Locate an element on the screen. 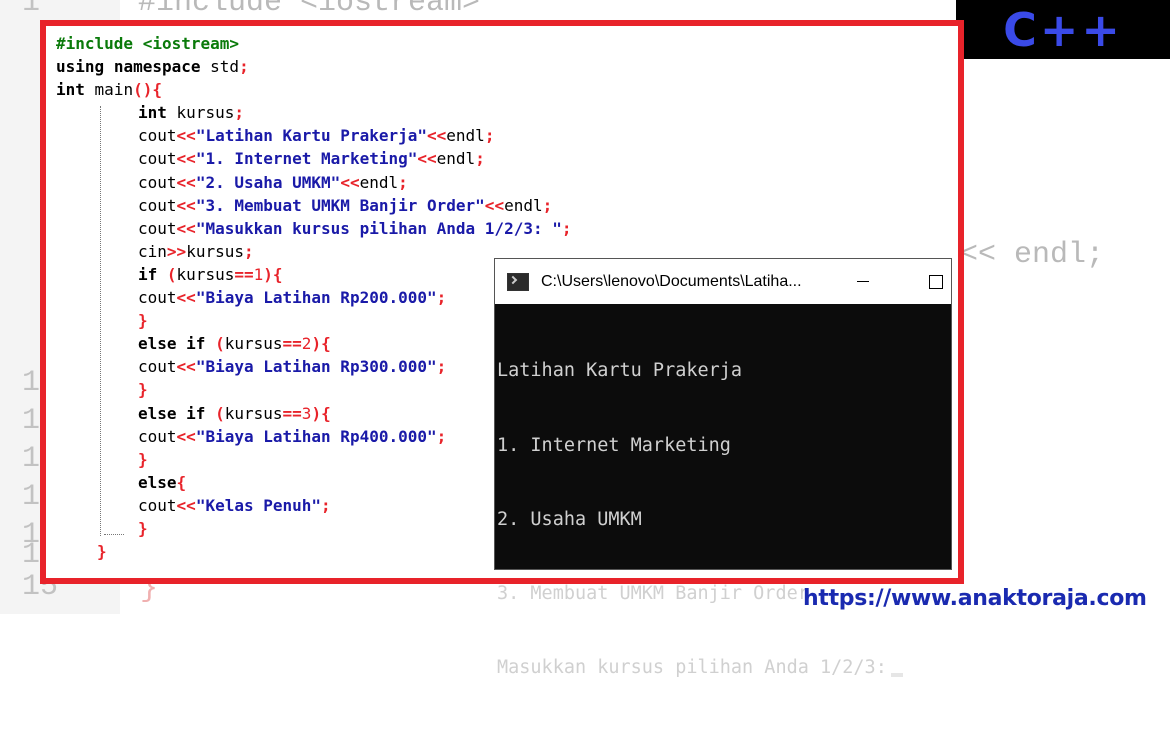  console-line: 1. Internet Marketing is located at coordinates (614, 445).